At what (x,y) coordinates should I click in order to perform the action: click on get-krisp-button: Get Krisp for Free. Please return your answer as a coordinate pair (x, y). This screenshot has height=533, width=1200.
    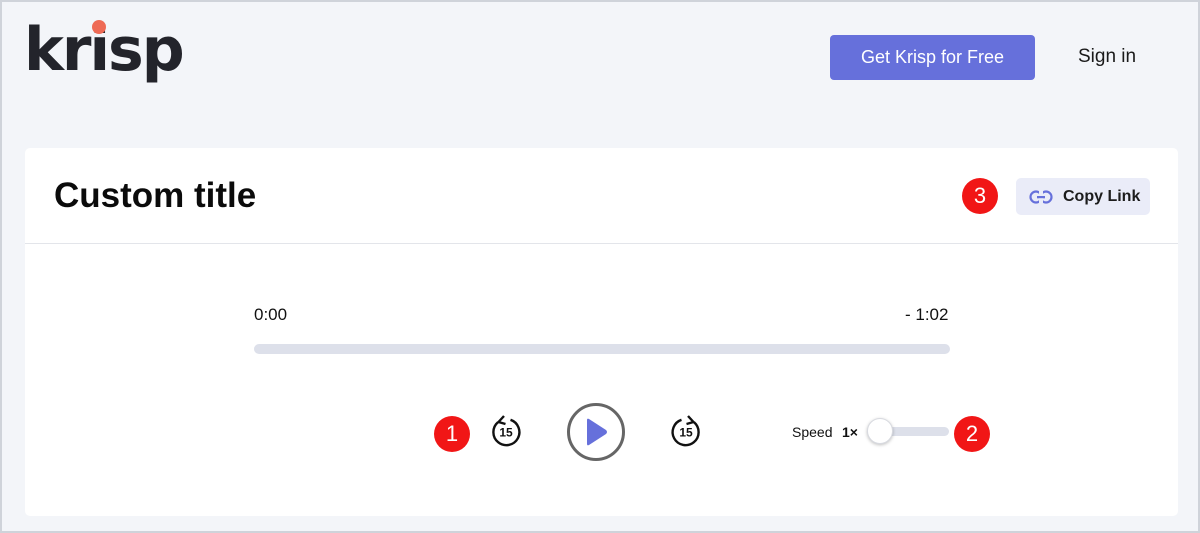
    Looking at the image, I should click on (932, 57).